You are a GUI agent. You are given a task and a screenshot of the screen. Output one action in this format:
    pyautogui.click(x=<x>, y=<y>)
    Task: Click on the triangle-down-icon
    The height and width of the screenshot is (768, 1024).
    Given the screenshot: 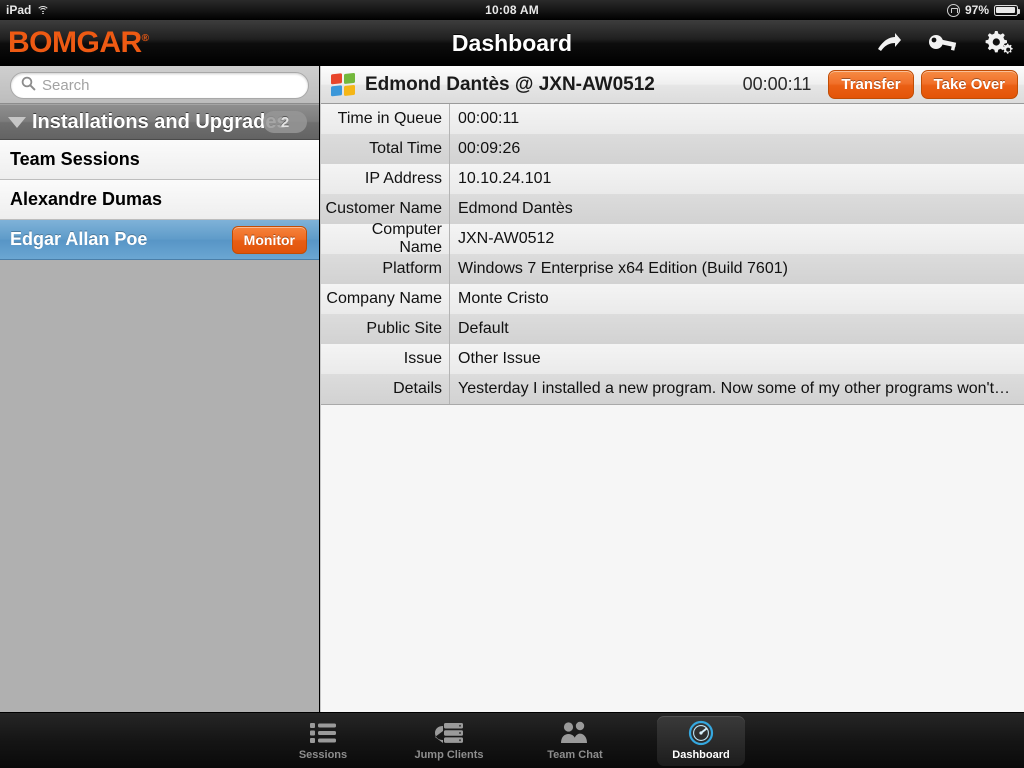 What is the action you would take?
    pyautogui.click(x=17, y=122)
    